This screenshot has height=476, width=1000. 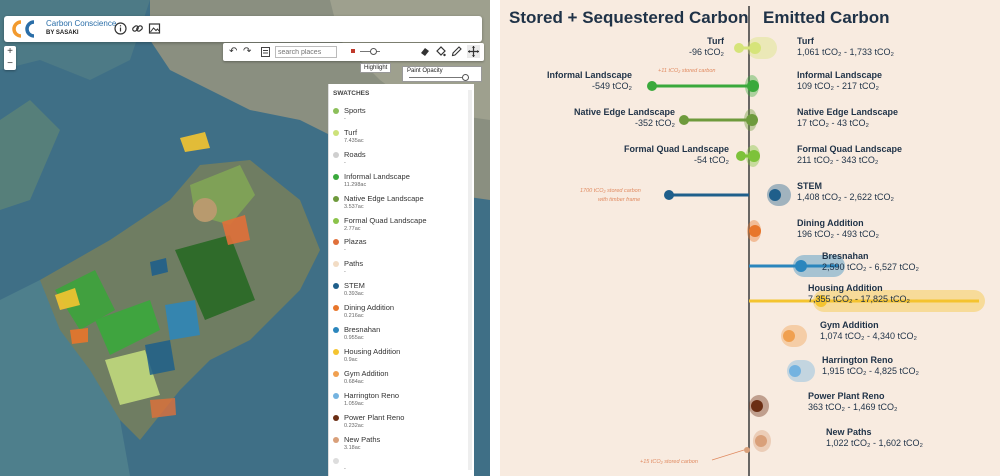 What do you see at coordinates (470, 280) in the screenshot?
I see `swatches-scrollbar` at bounding box center [470, 280].